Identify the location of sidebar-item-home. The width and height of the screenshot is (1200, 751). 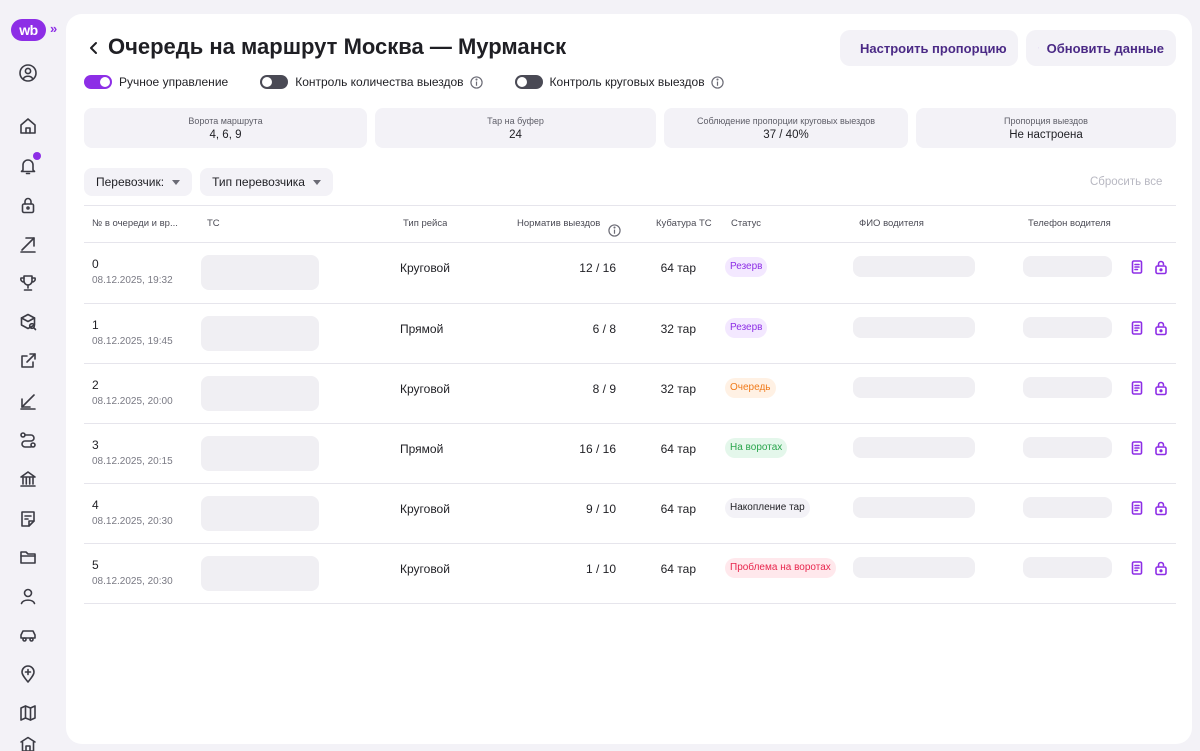
(28, 126).